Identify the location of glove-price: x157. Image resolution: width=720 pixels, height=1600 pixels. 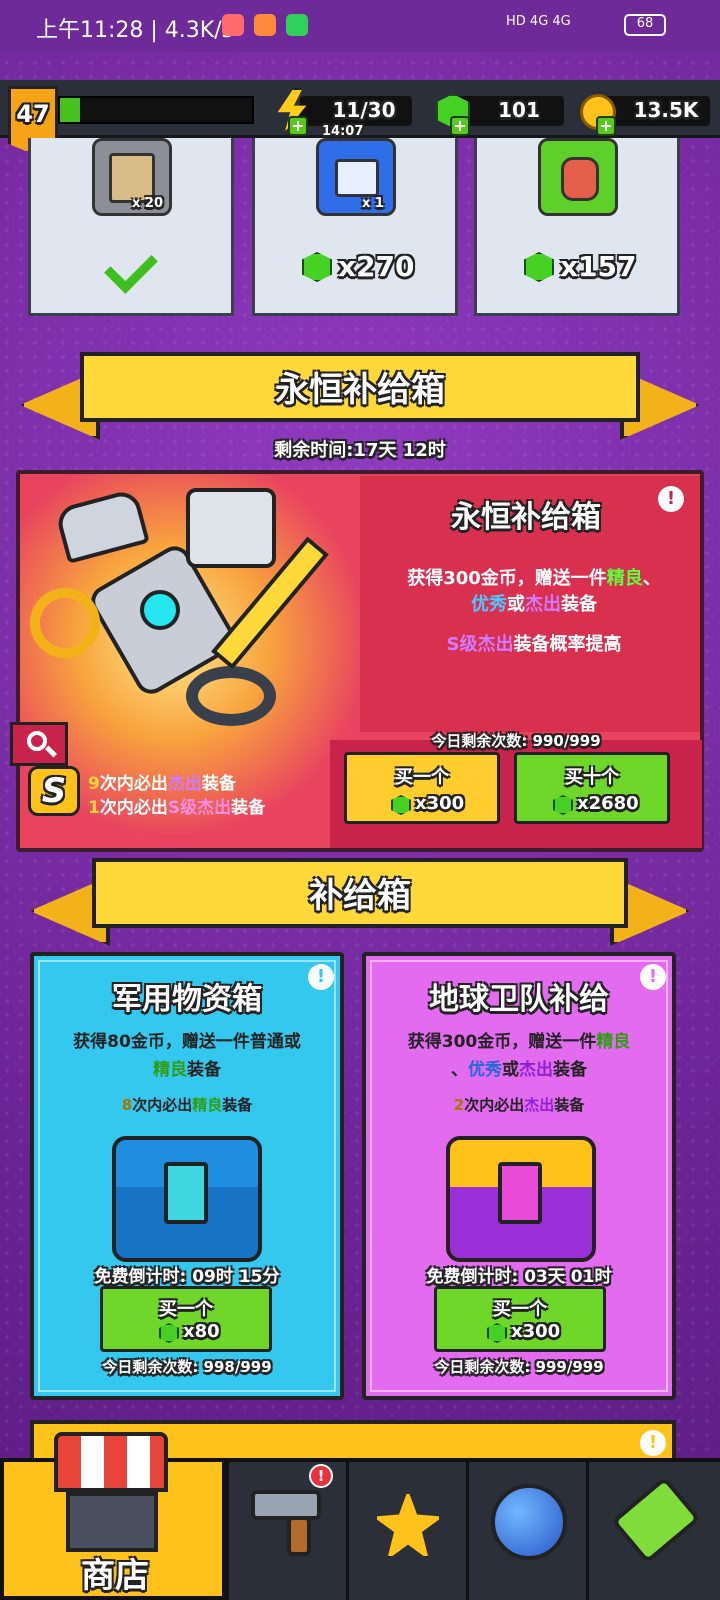
(598, 266).